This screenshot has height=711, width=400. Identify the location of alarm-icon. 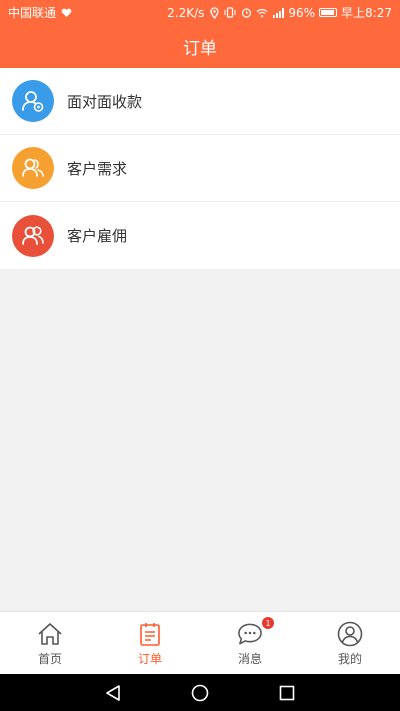
(246, 13).